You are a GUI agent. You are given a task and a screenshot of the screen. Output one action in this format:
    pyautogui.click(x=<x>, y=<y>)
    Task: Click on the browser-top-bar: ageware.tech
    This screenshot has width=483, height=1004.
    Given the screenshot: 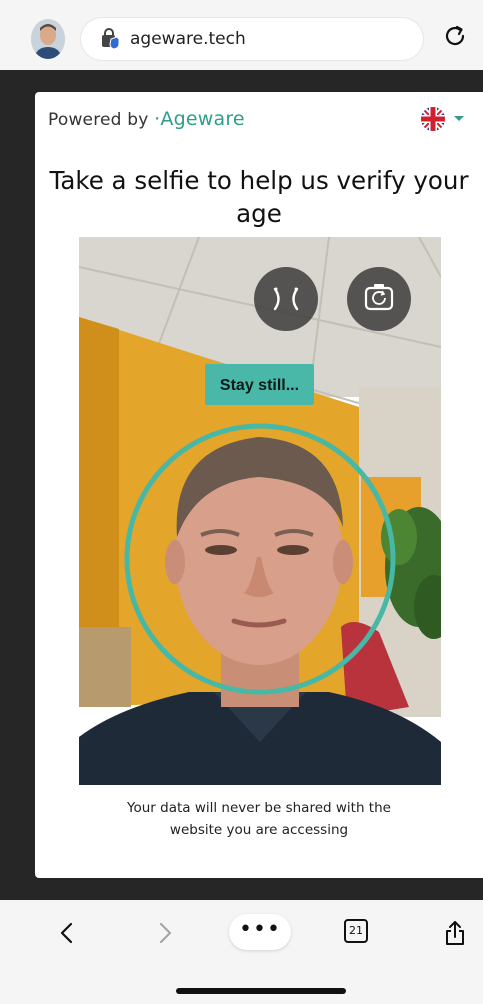 What is the action you would take?
    pyautogui.click(x=241, y=35)
    